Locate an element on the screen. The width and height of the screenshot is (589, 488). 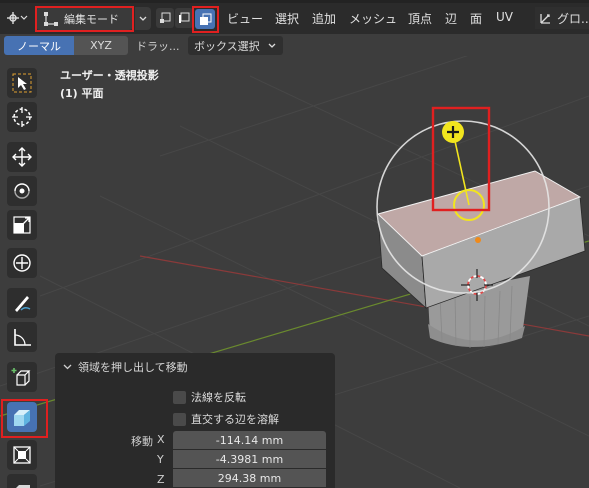
annotate-icon is located at coordinates (23, 304).